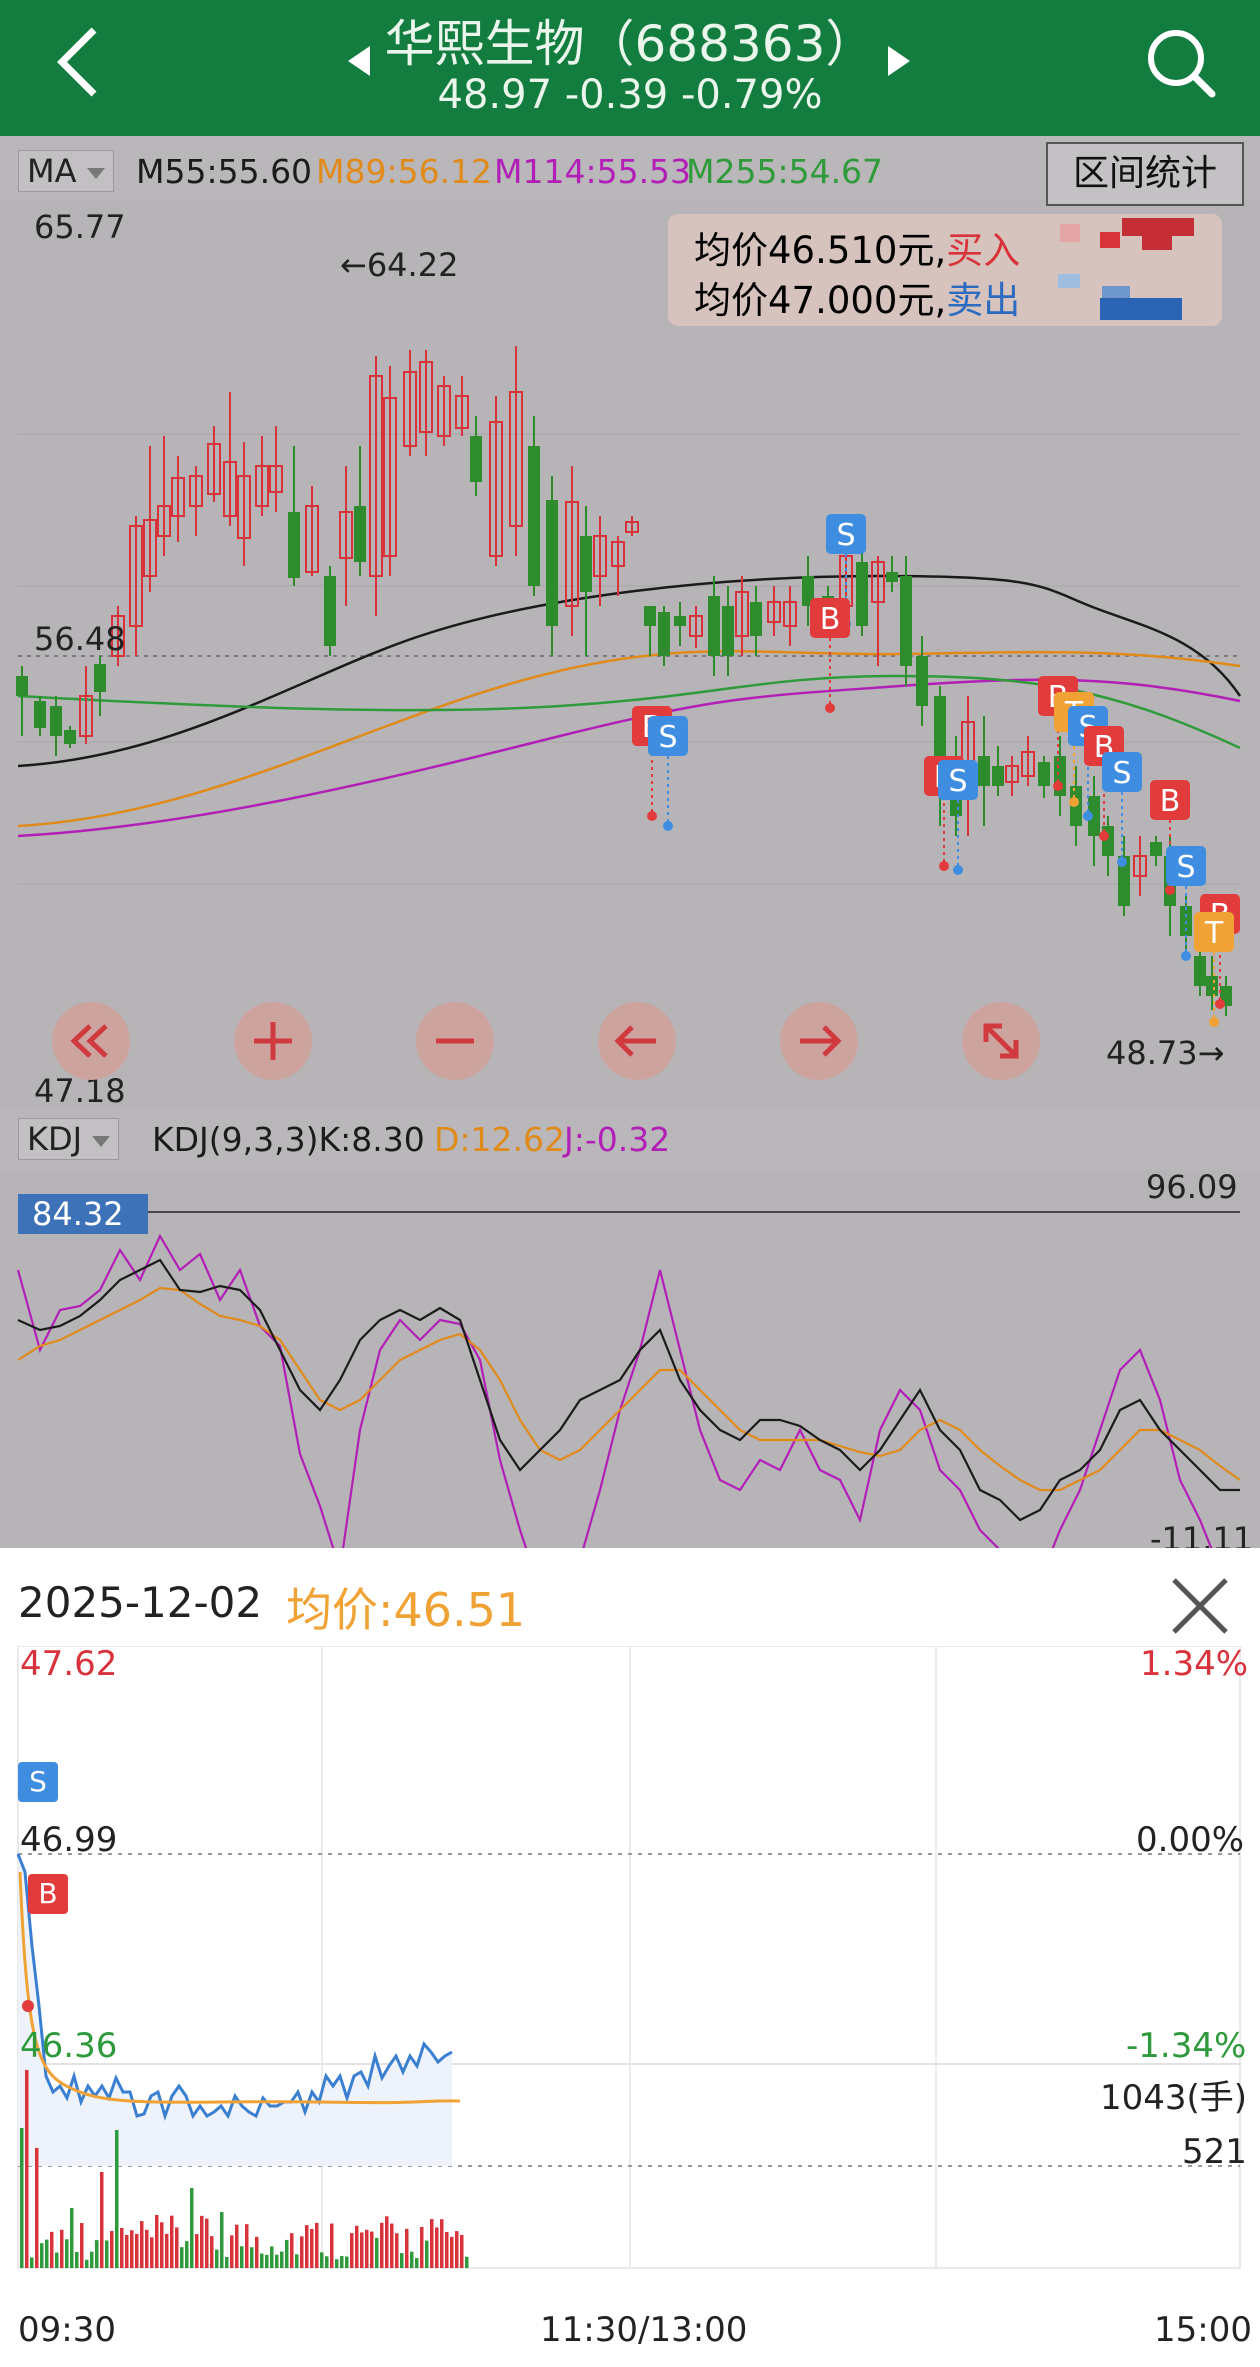  I want to click on expand-button, so click(1001, 1041).